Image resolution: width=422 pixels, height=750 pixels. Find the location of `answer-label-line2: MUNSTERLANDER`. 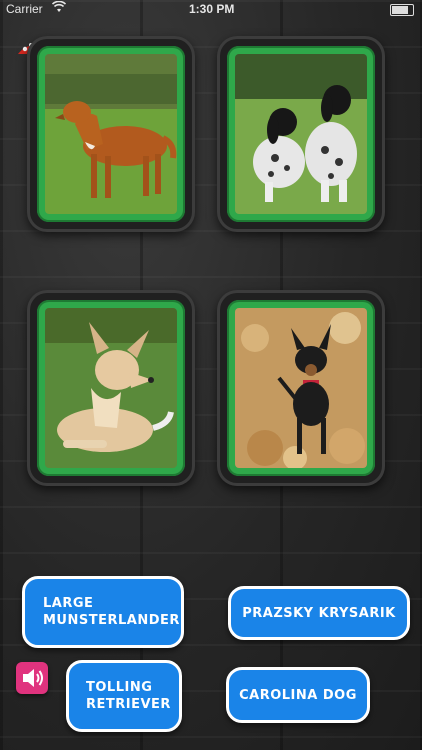

answer-label-line2: MUNSTERLANDER is located at coordinates (111, 620).